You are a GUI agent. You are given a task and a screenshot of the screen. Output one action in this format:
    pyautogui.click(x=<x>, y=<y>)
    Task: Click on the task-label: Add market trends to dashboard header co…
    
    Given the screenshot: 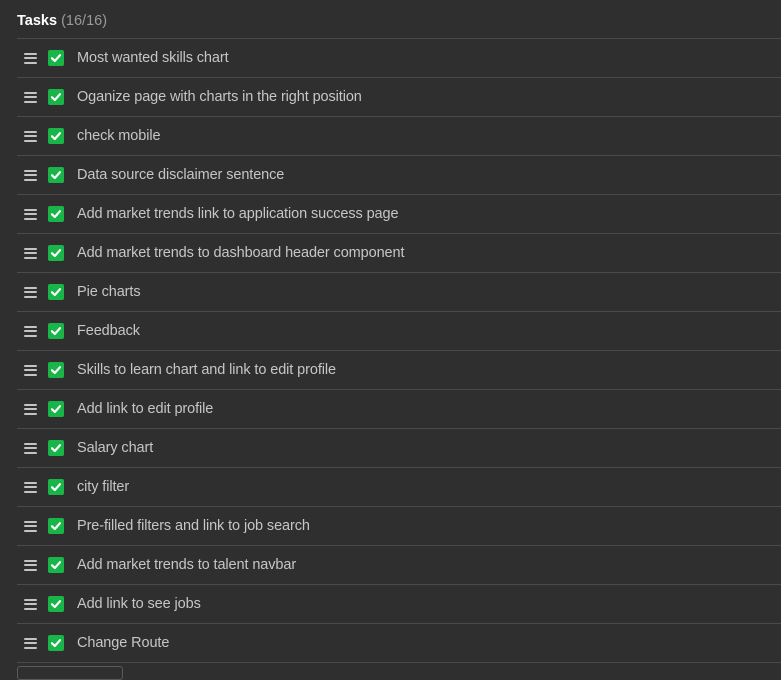 What is the action you would take?
    pyautogui.click(x=241, y=253)
    